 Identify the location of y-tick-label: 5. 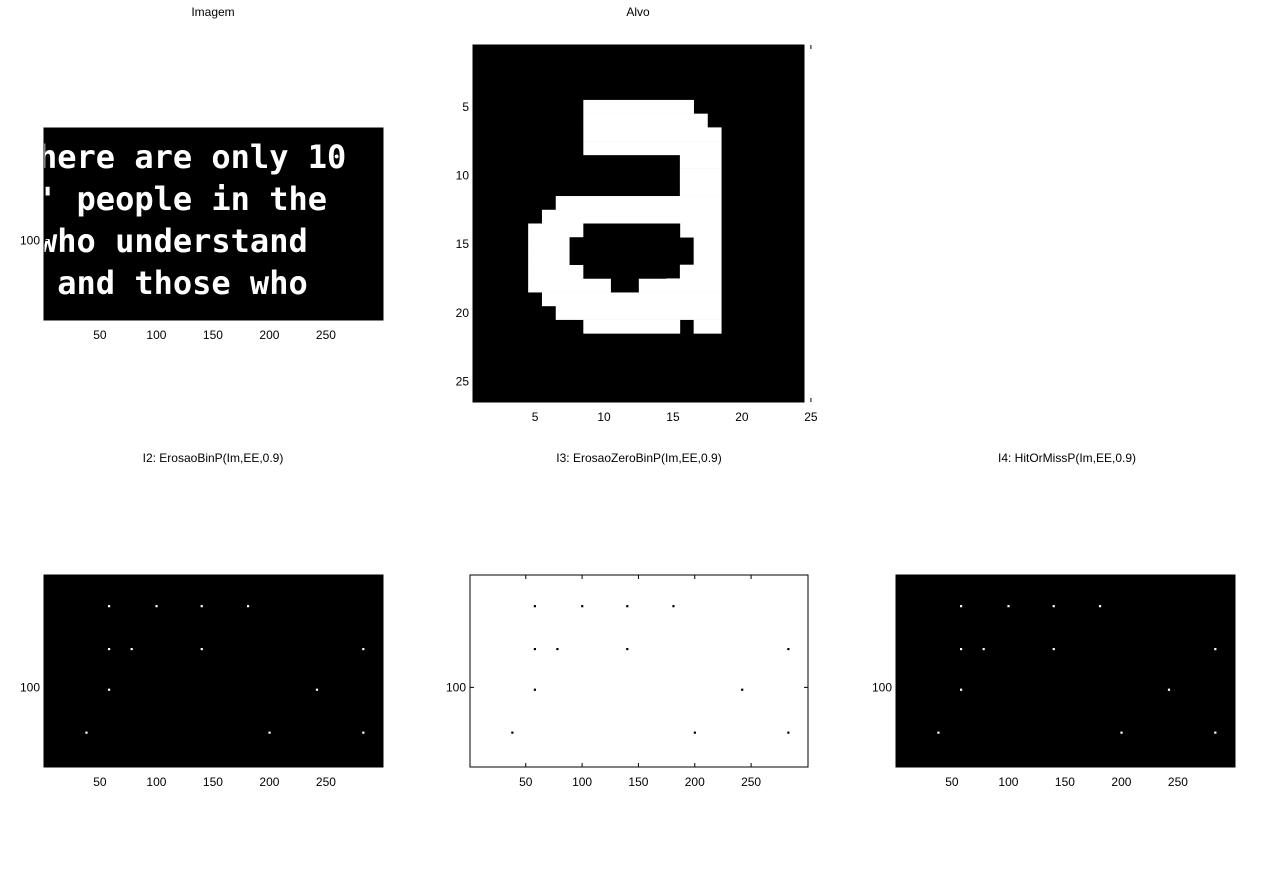
(465, 107).